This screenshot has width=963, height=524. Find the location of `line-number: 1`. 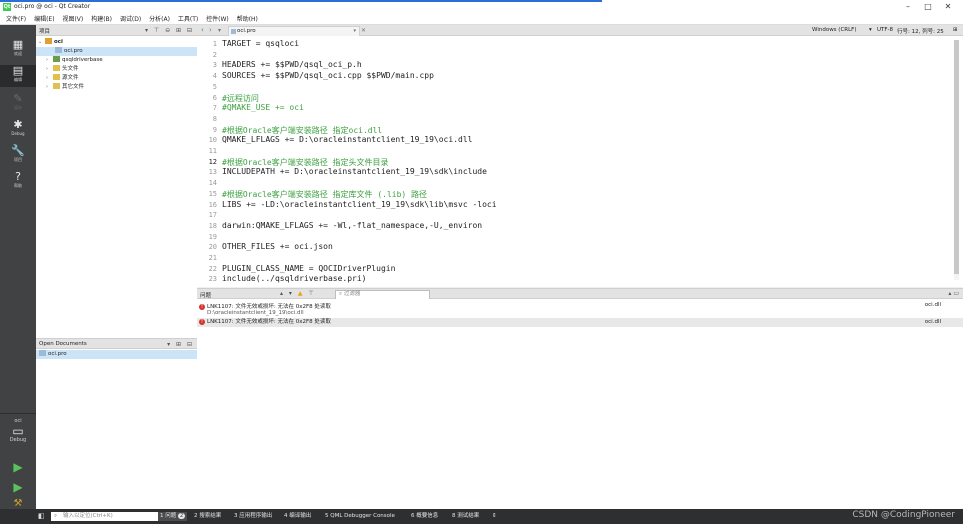

line-number: 1 is located at coordinates (214, 44).